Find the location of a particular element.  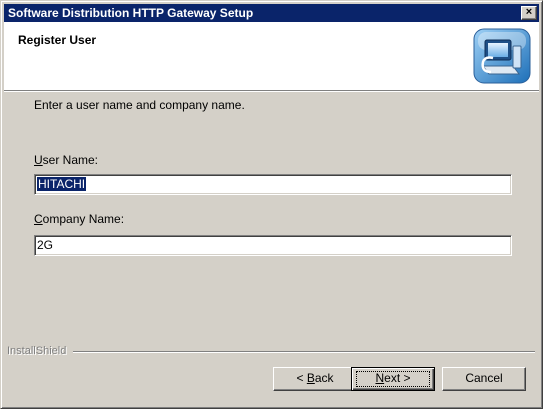

close-button: × is located at coordinates (529, 13).